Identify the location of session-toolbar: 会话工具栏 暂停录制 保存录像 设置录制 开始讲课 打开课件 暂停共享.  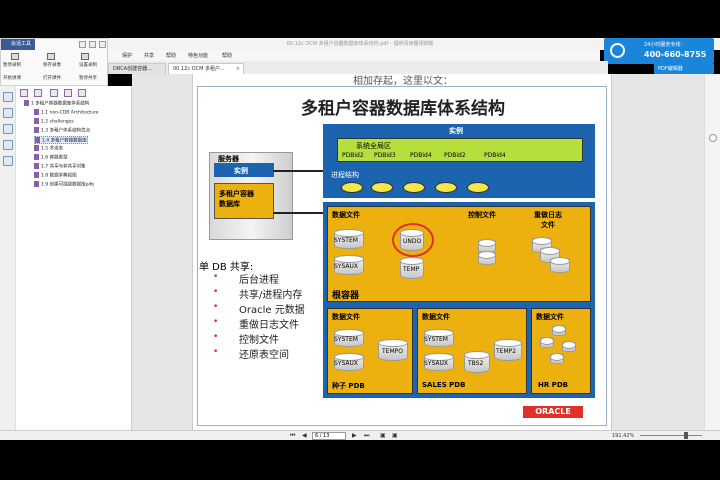
(54, 62).